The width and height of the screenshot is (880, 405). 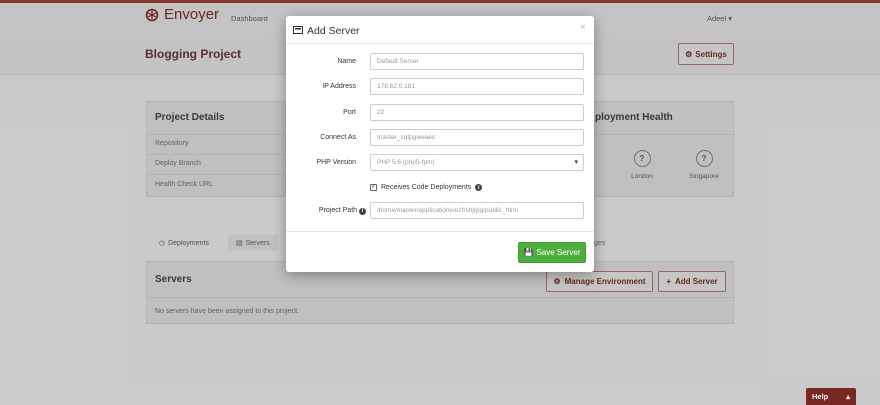 I want to click on name-input: Default Server, so click(x=477, y=61).